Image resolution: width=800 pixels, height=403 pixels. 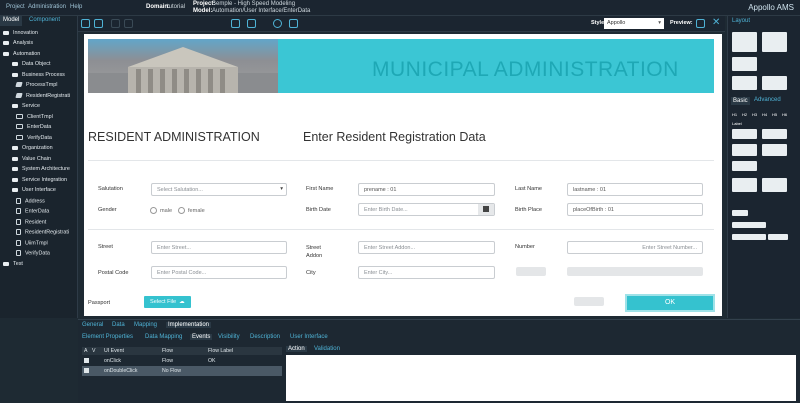 What do you see at coordinates (784, 114) in the screenshot?
I see `heading-h6: H6` at bounding box center [784, 114].